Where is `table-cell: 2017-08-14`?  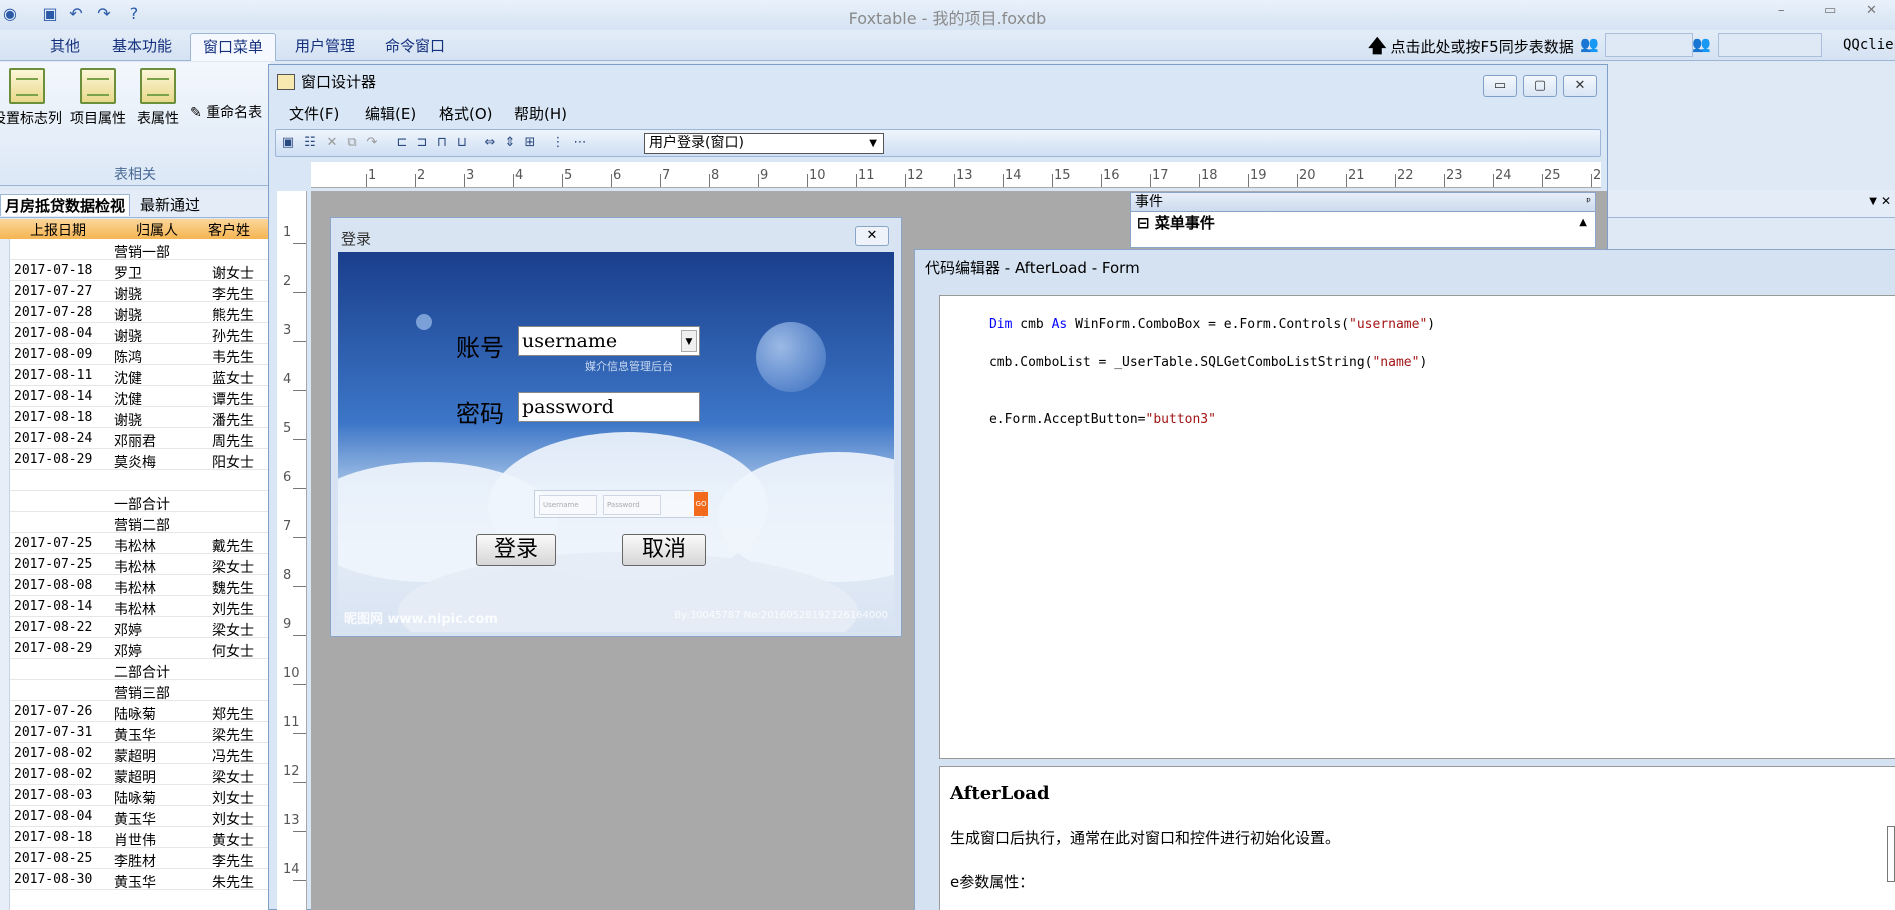 table-cell: 2017-08-14 is located at coordinates (53, 396).